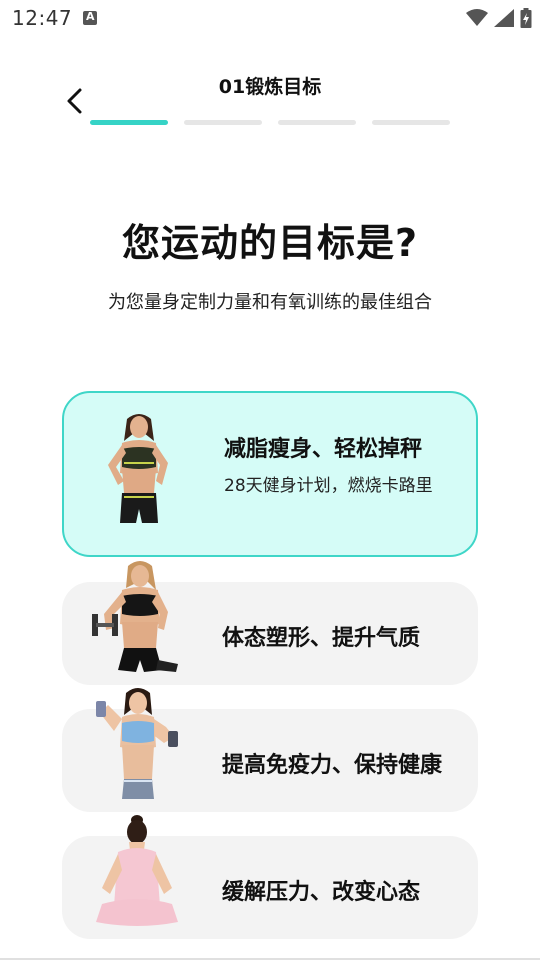 Image resolution: width=540 pixels, height=960 pixels. I want to click on meditating-woman-photo, so click(137, 870).